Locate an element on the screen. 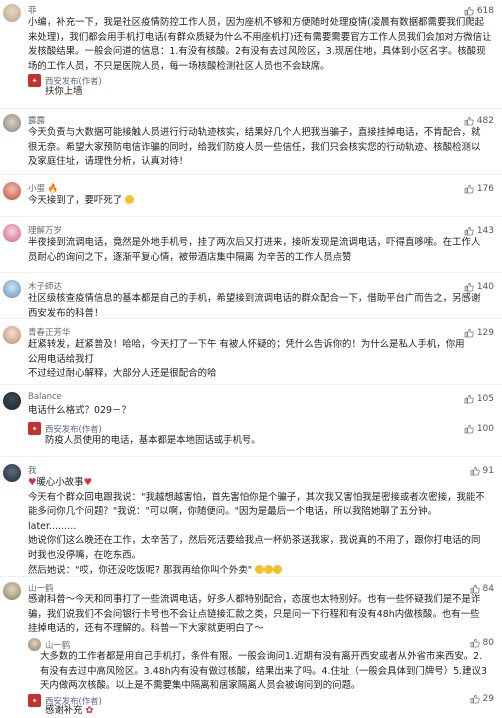  reply-like-button: 100 is located at coordinates (479, 429).